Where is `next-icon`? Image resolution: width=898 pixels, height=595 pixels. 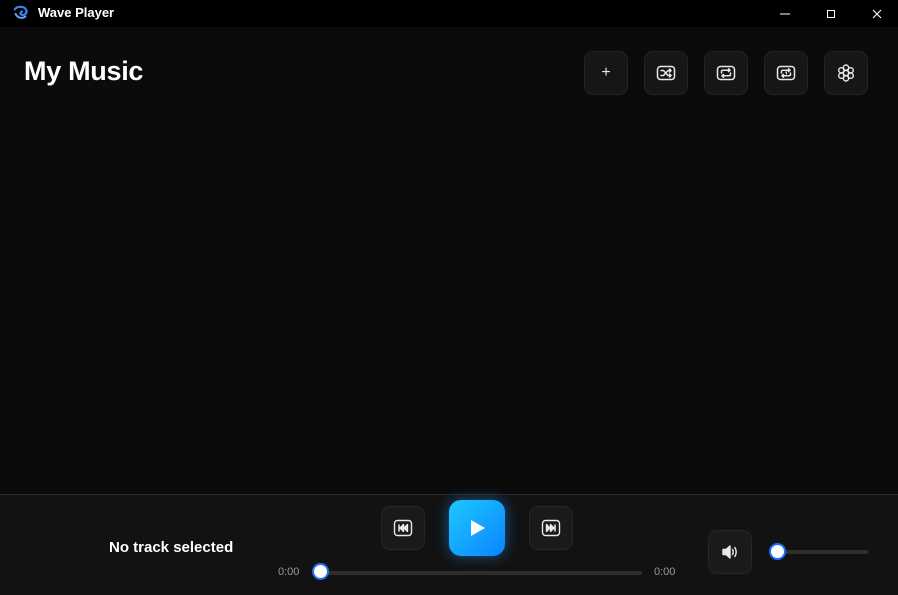 next-icon is located at coordinates (551, 528).